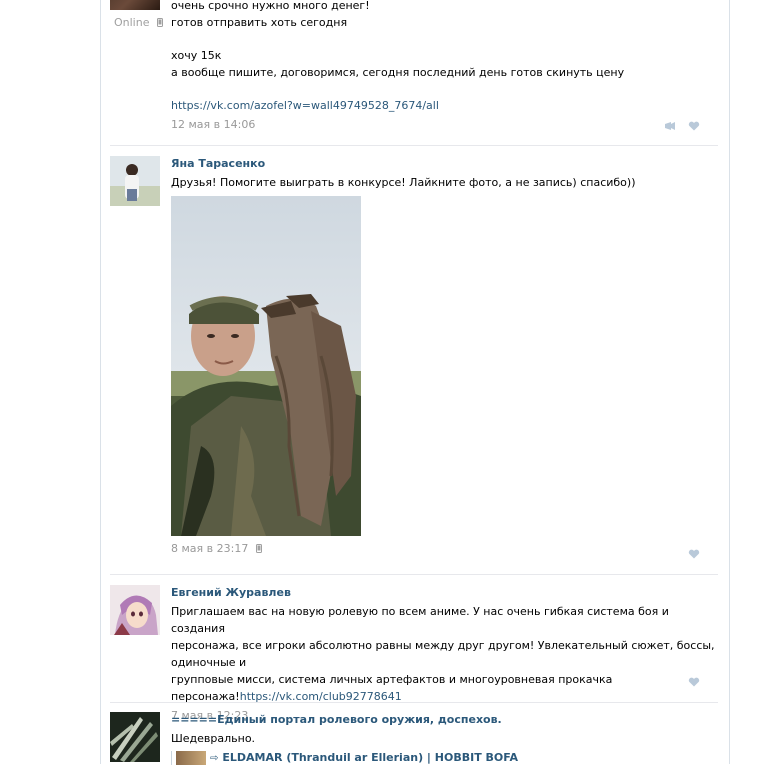 Image resolution: width=758 pixels, height=765 pixels. Describe the element at coordinates (444, 164) in the screenshot. I see `post-author: Яна Тарасенко` at that location.